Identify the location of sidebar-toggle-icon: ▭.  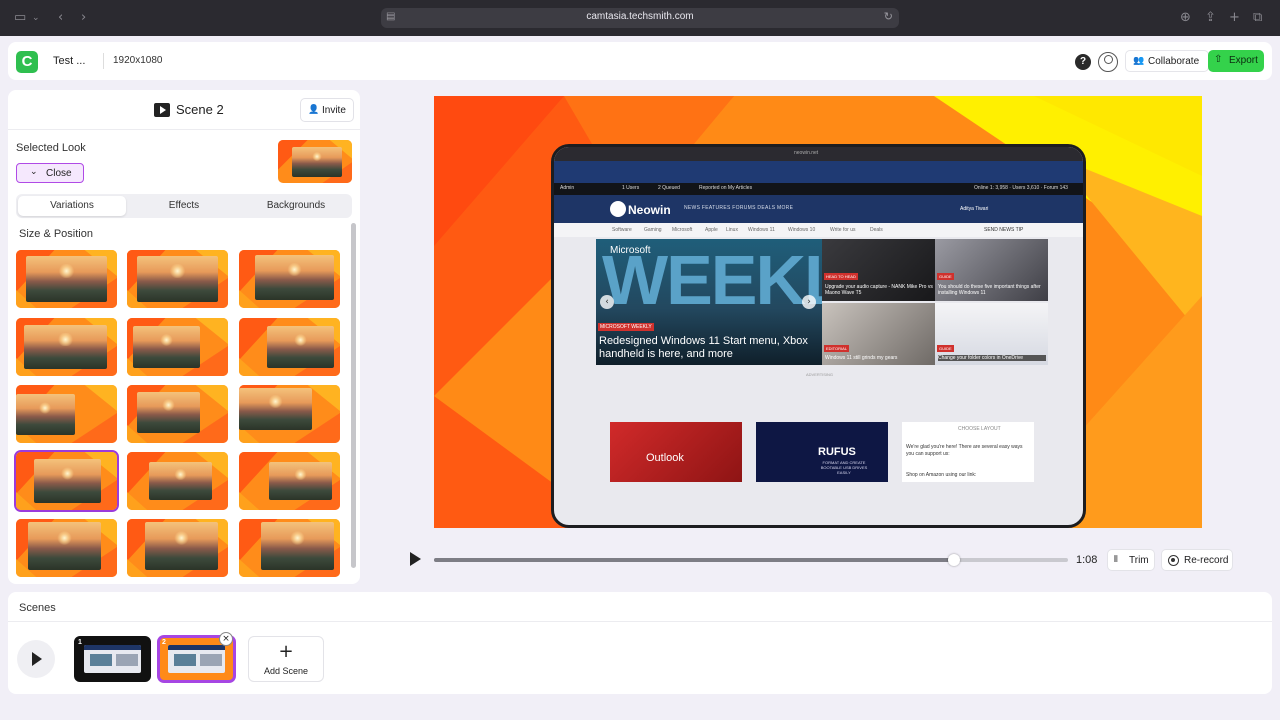
(20, 18).